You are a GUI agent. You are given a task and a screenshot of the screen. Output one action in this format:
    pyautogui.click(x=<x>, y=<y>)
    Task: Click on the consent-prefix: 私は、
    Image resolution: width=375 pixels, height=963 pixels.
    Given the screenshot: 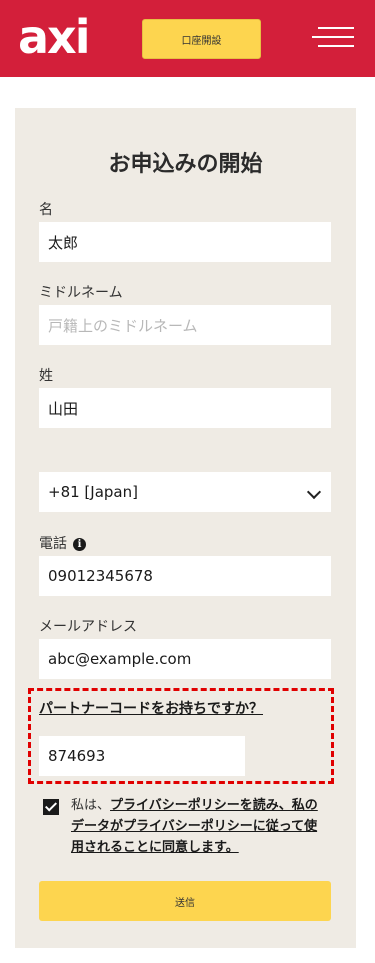 What is the action you would take?
    pyautogui.click(x=91, y=805)
    